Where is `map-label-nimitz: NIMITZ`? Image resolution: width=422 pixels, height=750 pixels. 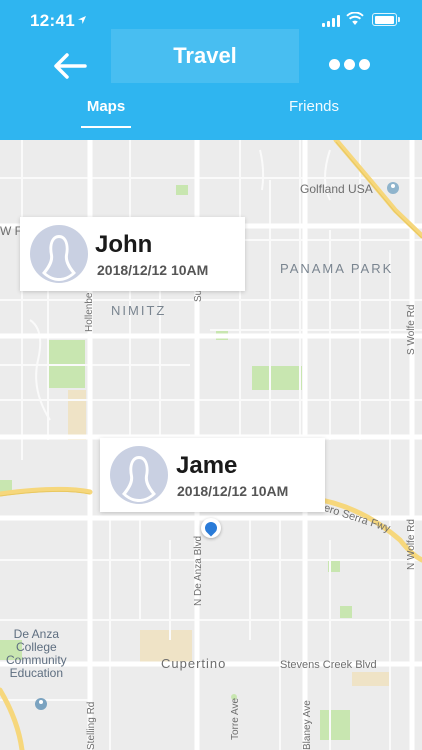 map-label-nimitz: NIMITZ is located at coordinates (139, 310).